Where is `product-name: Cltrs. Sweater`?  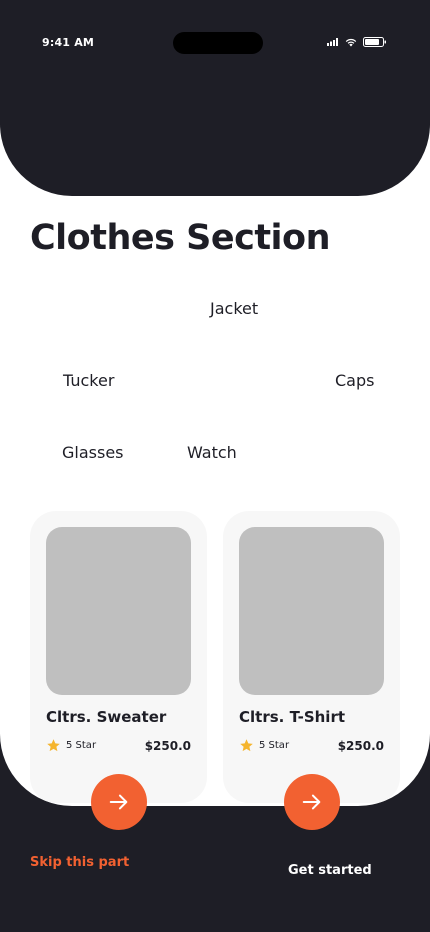
product-name: Cltrs. Sweater is located at coordinates (106, 717).